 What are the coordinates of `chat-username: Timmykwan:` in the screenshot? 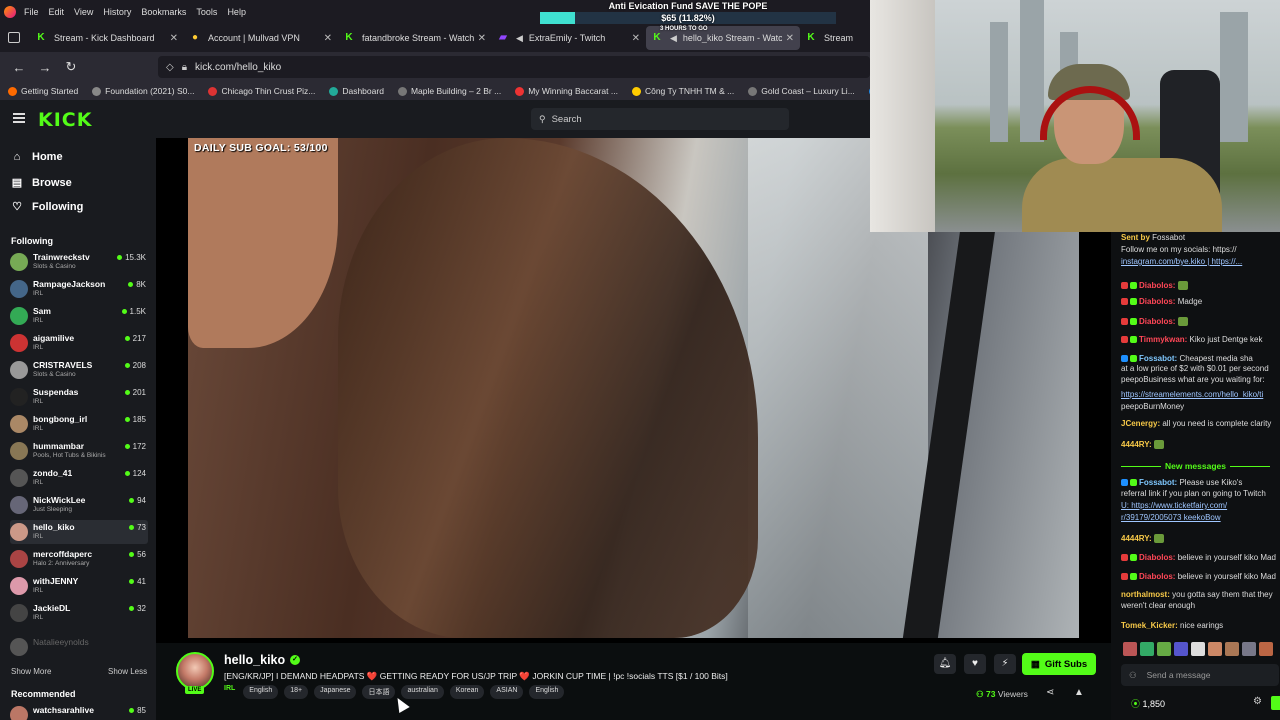 It's located at (1163, 339).